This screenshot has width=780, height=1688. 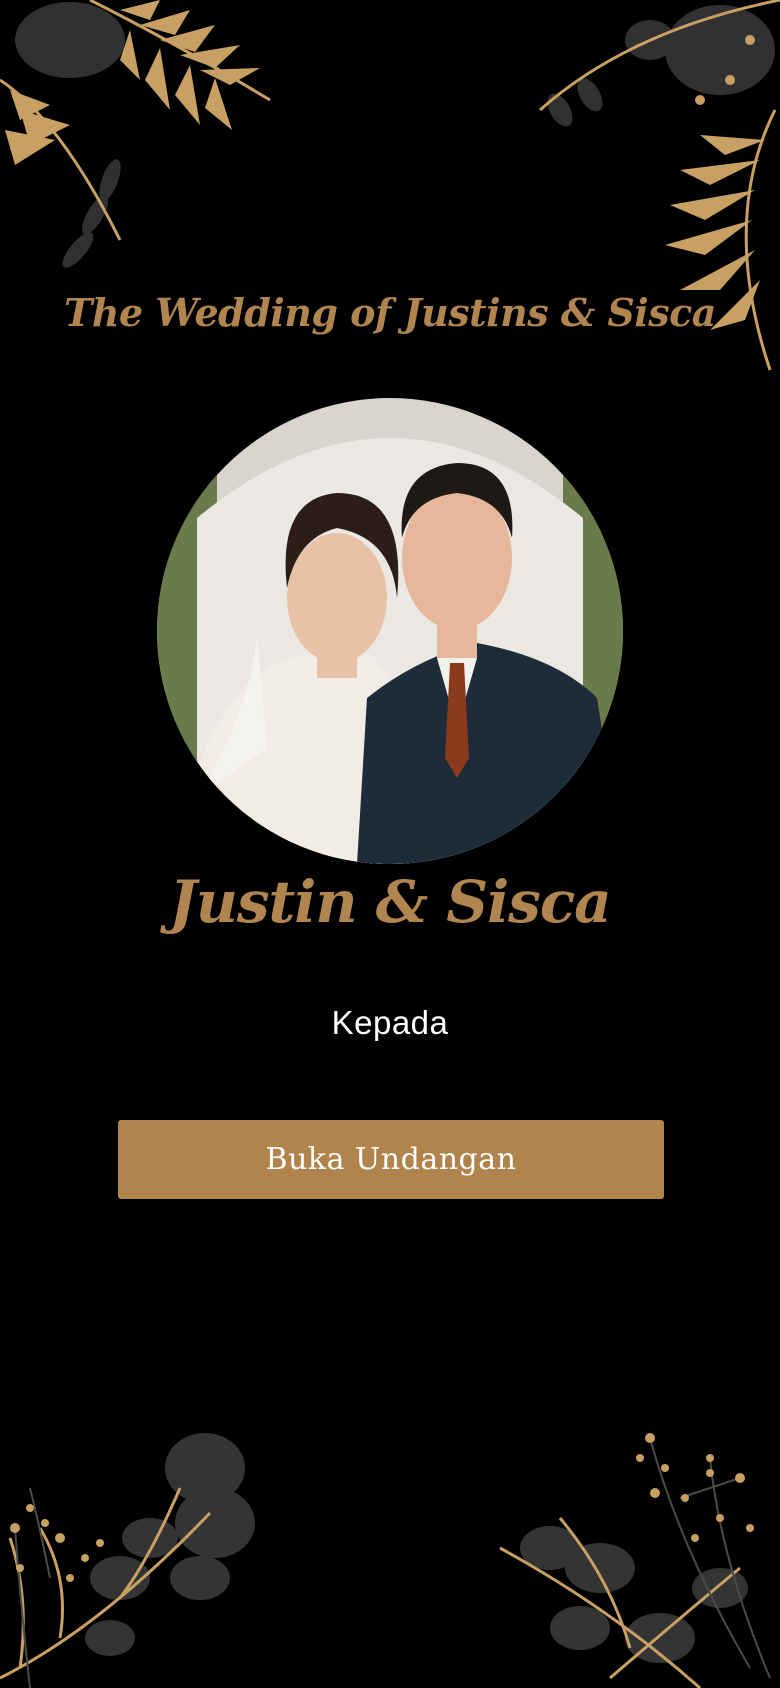 What do you see at coordinates (391, 1159) in the screenshot?
I see `open-invitation-button: Buka Undangan` at bounding box center [391, 1159].